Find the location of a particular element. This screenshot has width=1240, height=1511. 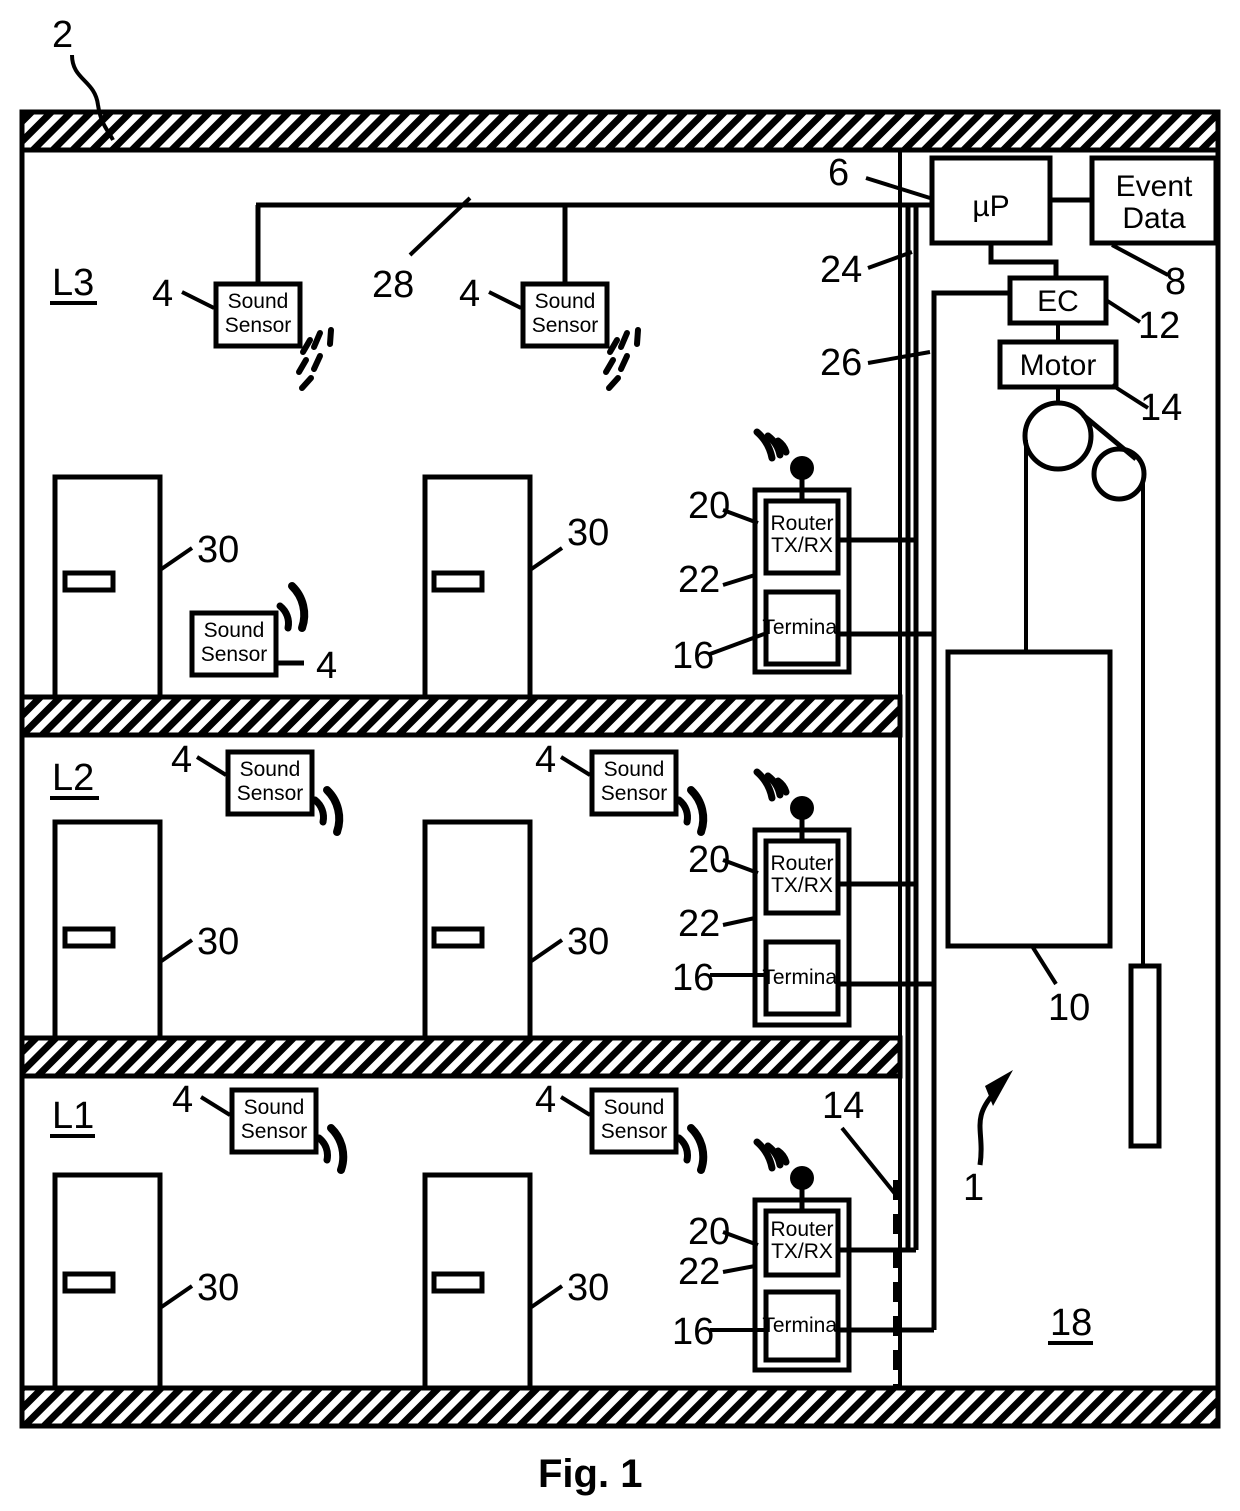

ref-terminal-l2: 16 is located at coordinates (693, 978).